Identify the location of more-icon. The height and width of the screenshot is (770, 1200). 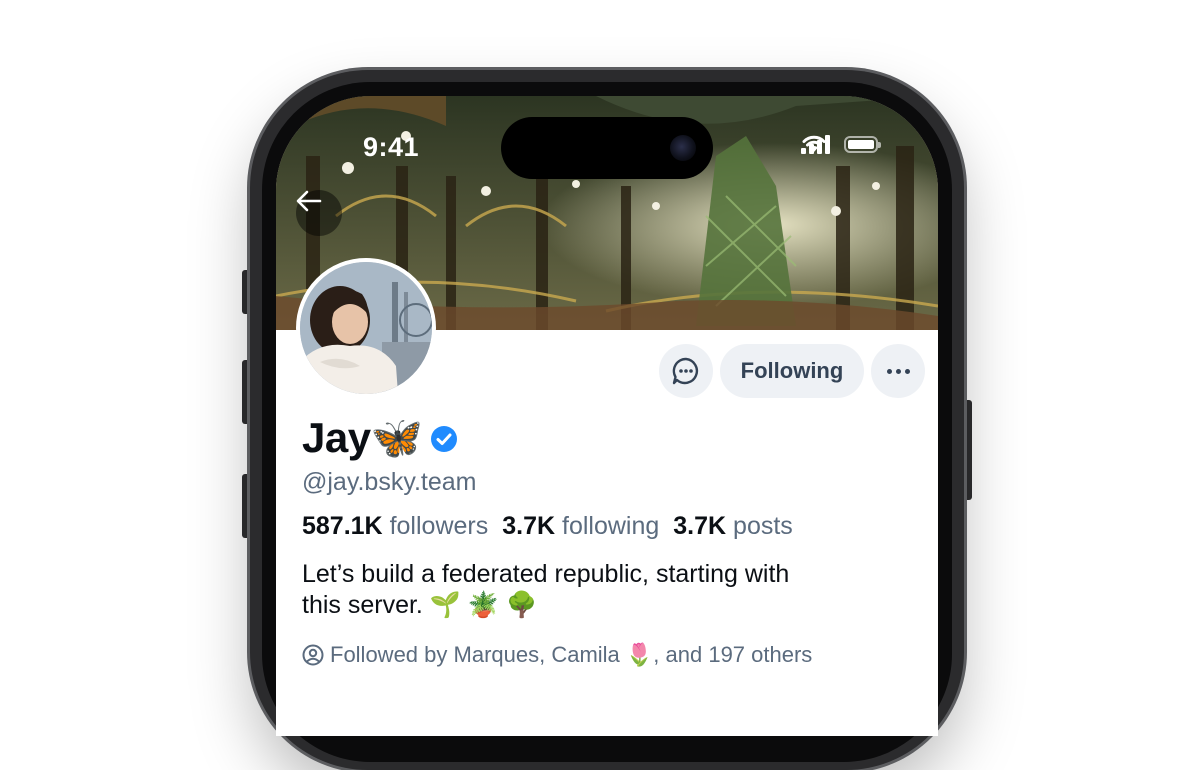
(898, 371).